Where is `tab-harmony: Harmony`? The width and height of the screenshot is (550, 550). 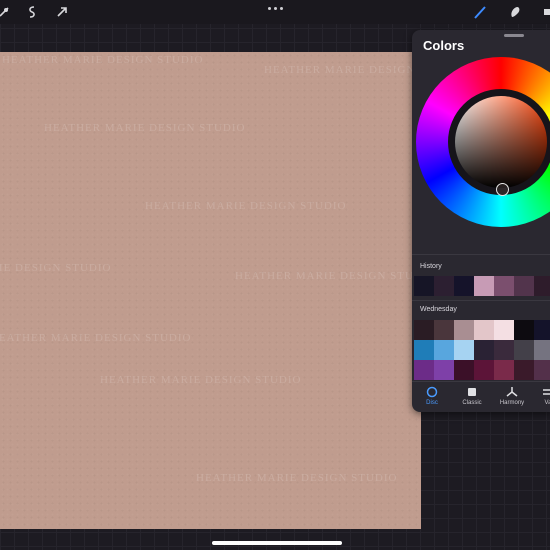
tab-harmony: Harmony is located at coordinates (512, 397).